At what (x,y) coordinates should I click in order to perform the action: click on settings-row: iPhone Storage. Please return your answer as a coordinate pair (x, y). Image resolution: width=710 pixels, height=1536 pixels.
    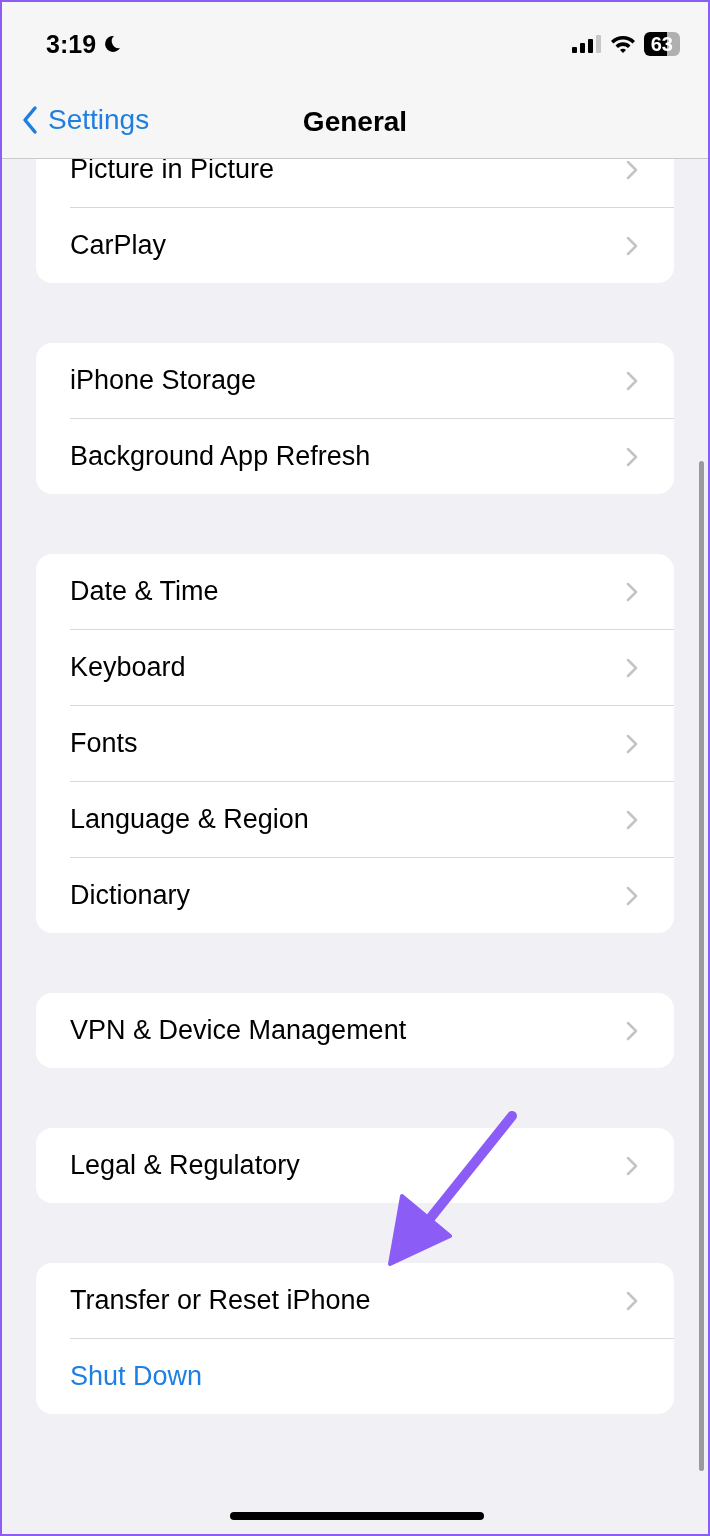
    Looking at the image, I should click on (372, 381).